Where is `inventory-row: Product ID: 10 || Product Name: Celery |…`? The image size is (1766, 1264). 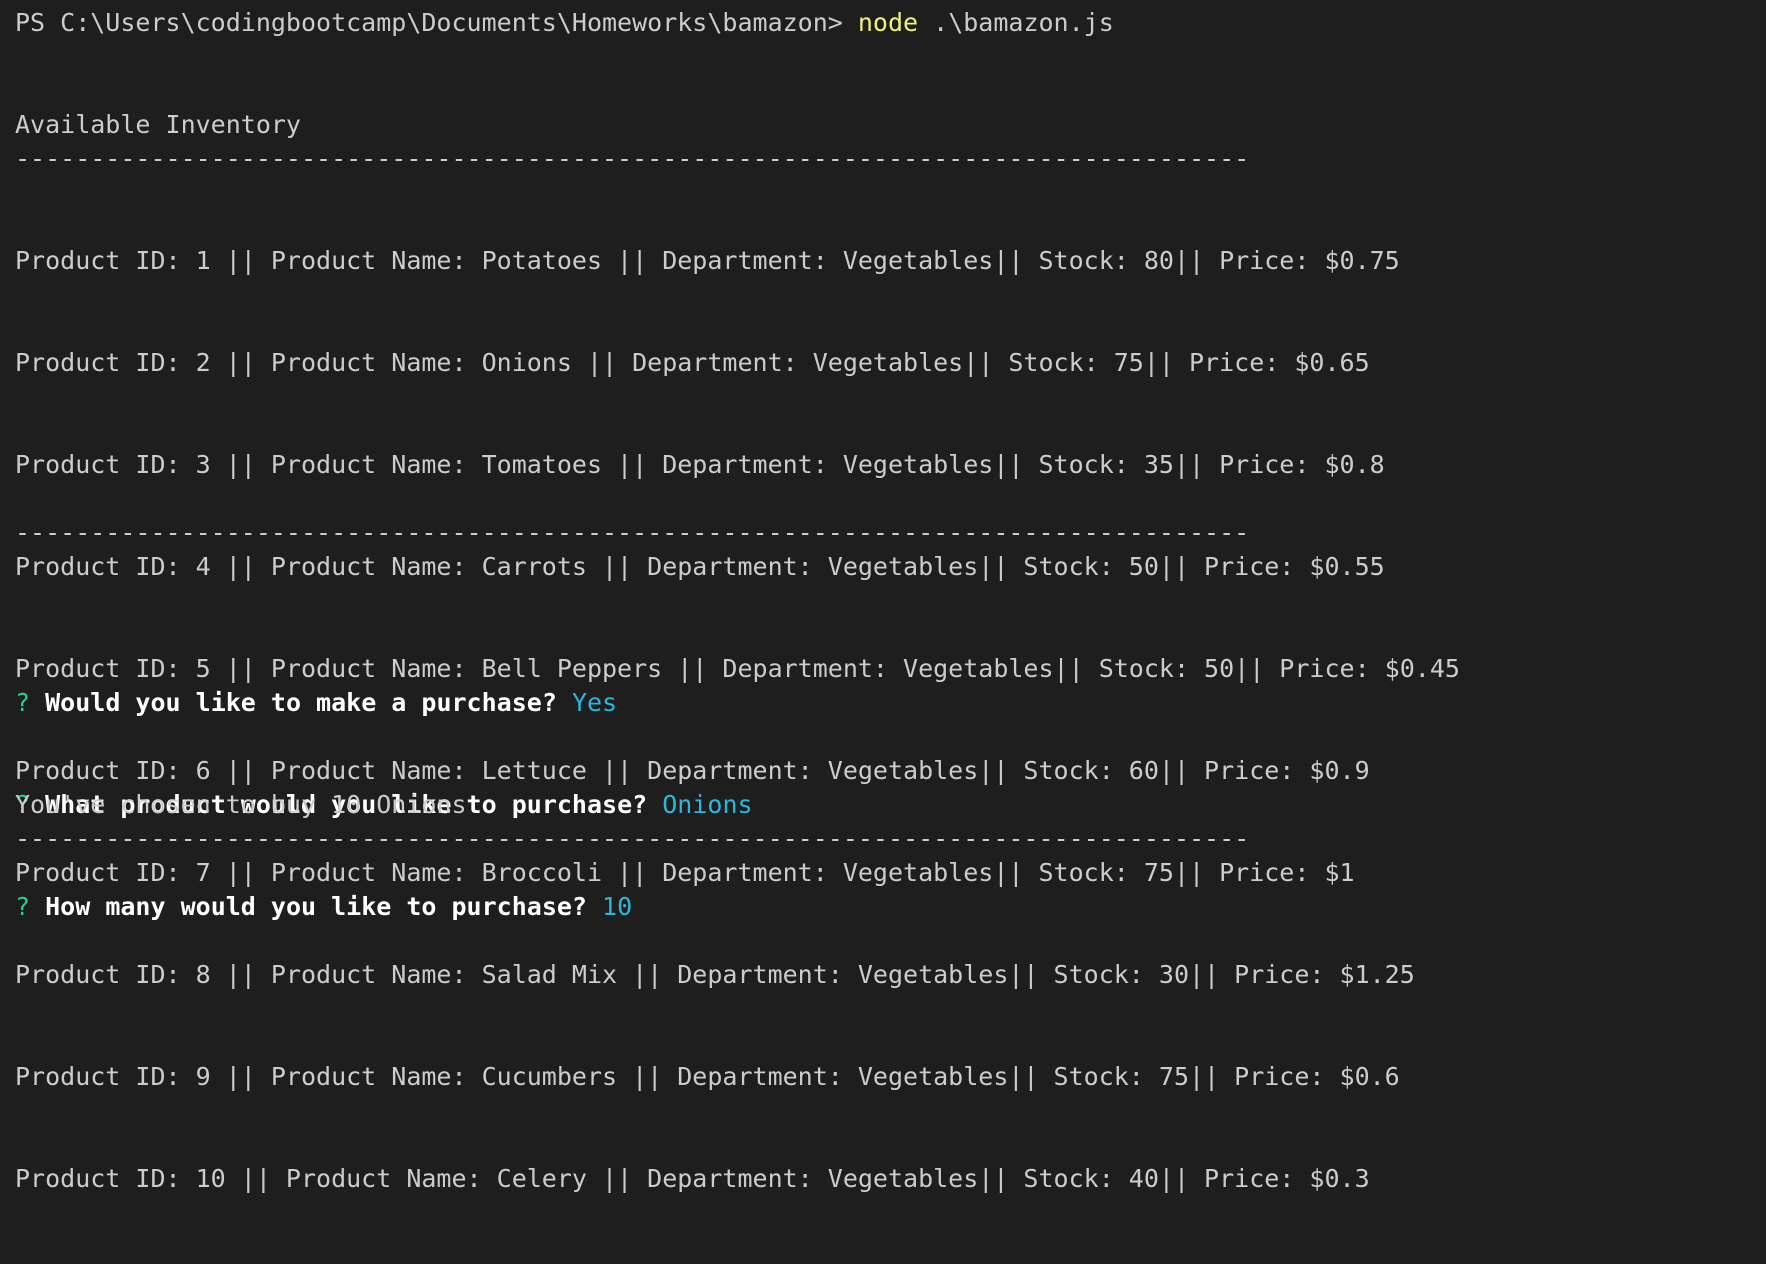
inventory-row: Product ID: 10 || Product Name: Celery |… is located at coordinates (692, 1178).